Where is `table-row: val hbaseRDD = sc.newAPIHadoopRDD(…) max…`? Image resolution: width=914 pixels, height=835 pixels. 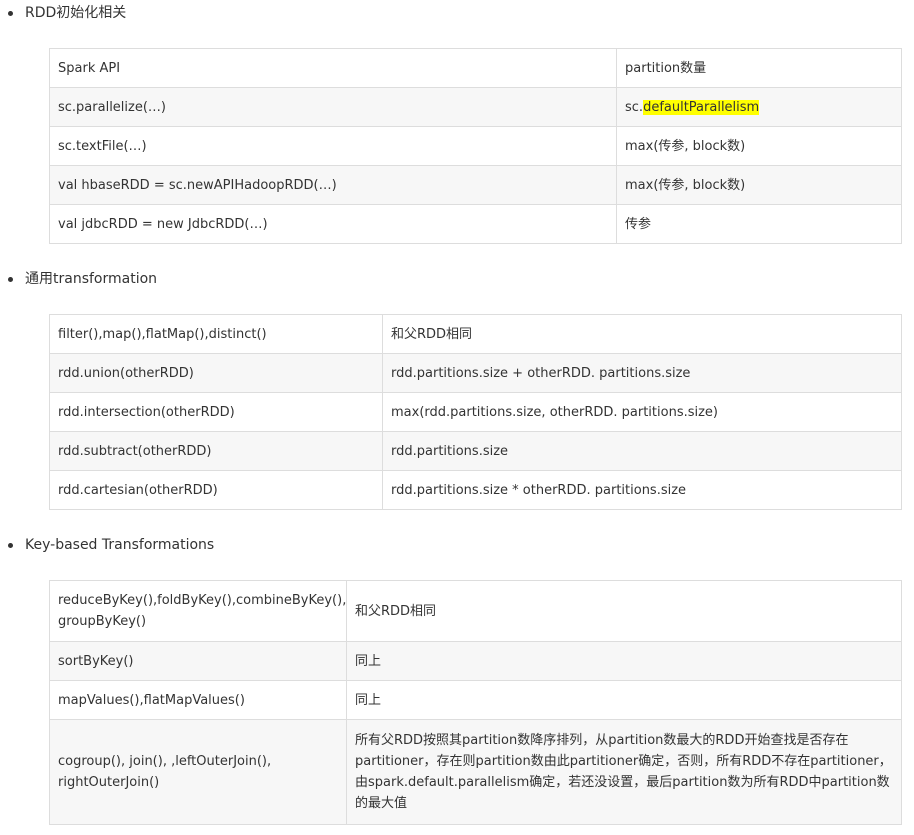
table-row: val hbaseRDD = sc.newAPIHadoopRDD(…) max… is located at coordinates (475, 185).